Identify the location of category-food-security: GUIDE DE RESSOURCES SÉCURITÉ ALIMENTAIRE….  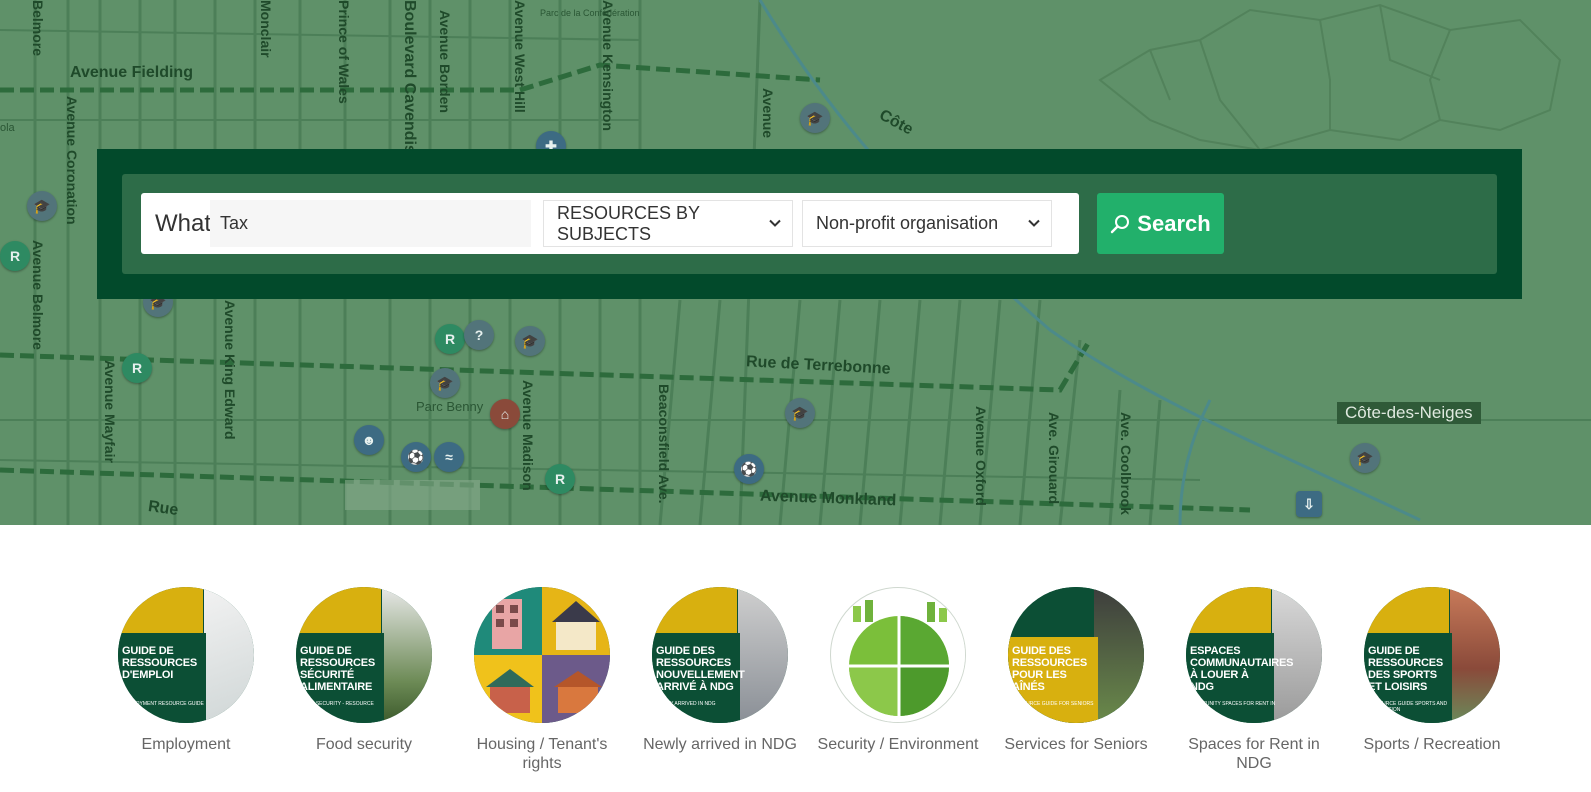
(364, 670).